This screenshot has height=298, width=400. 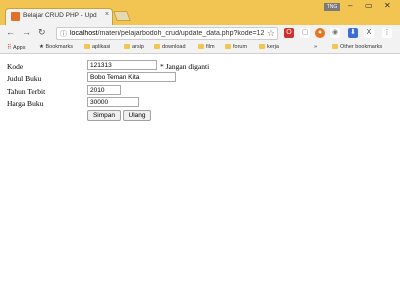 What do you see at coordinates (353, 33) in the screenshot?
I see `extension-blue-icon: ⬇` at bounding box center [353, 33].